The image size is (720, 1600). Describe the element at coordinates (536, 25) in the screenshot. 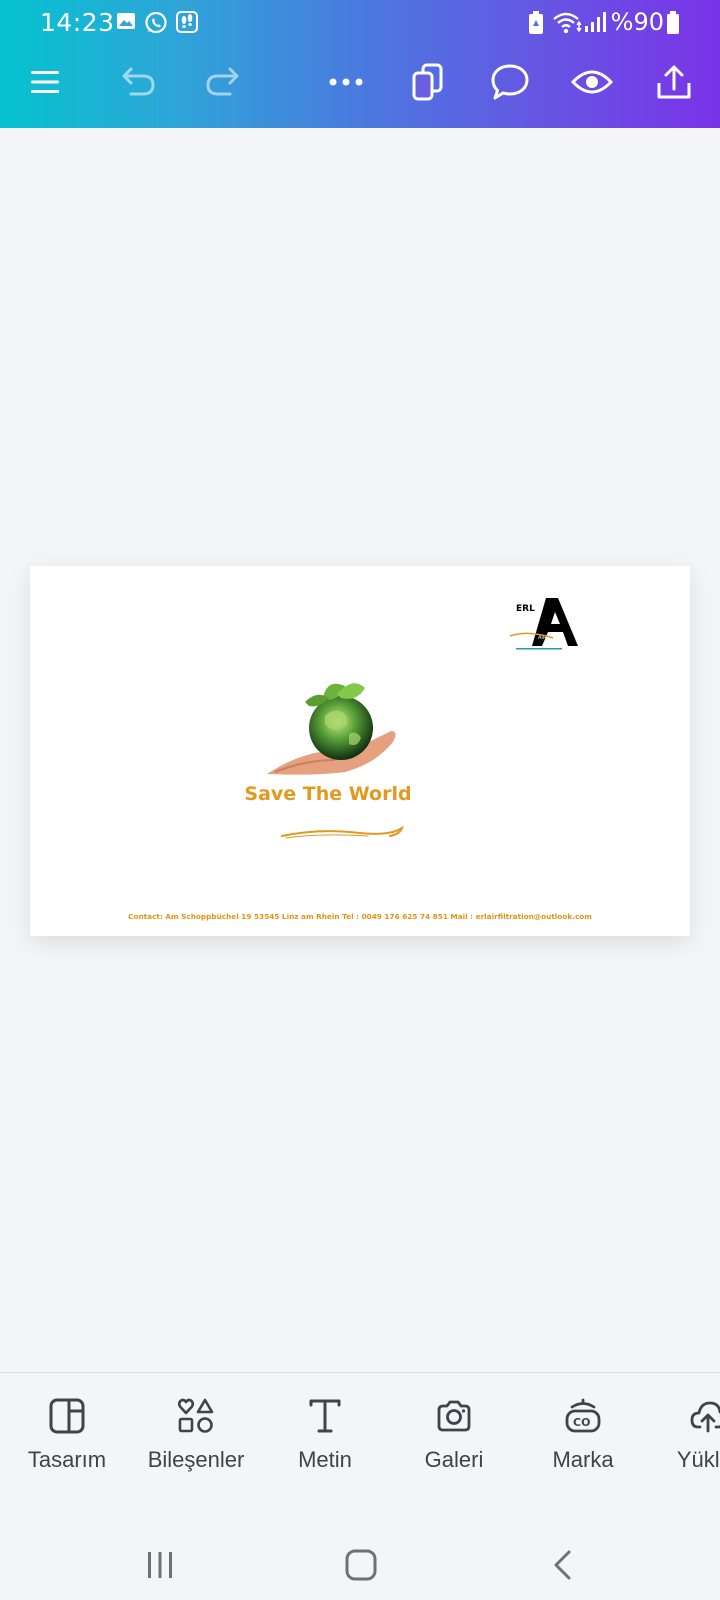

I see `battery-saver-icon` at that location.